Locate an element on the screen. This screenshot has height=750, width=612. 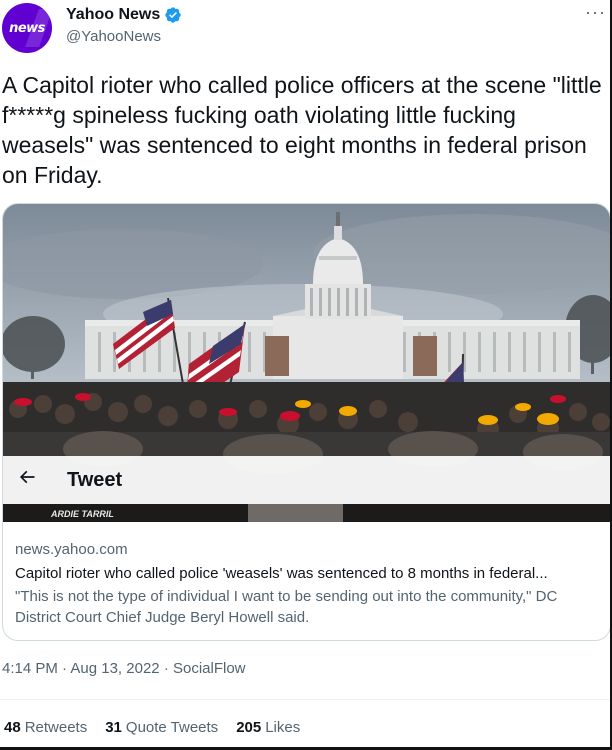
tweet-timestamp: 4:14 PM · Aug 13, 2022 · SocialFlow is located at coordinates (124, 668).